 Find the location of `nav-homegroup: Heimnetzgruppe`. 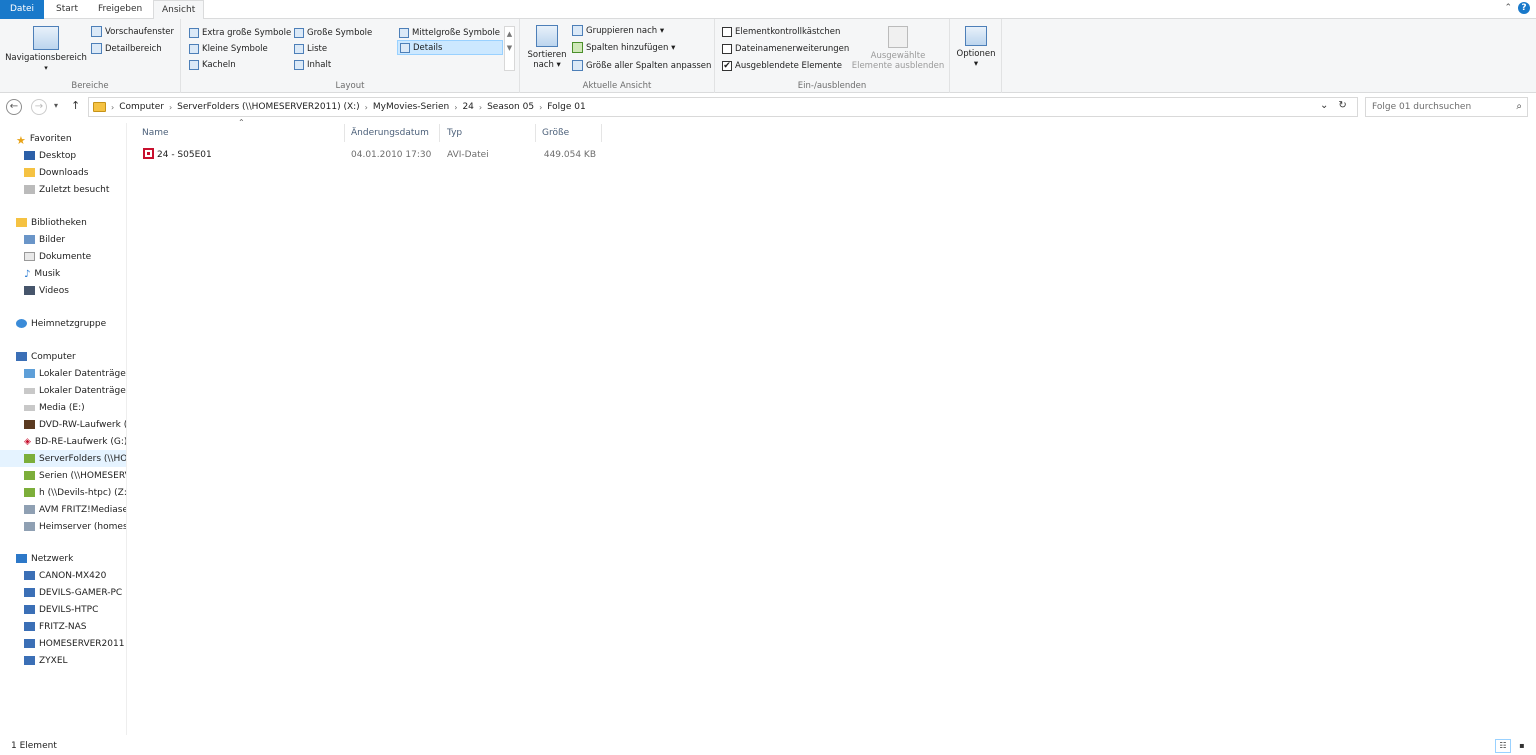

nav-homegroup: Heimnetzgruppe is located at coordinates (63, 323).